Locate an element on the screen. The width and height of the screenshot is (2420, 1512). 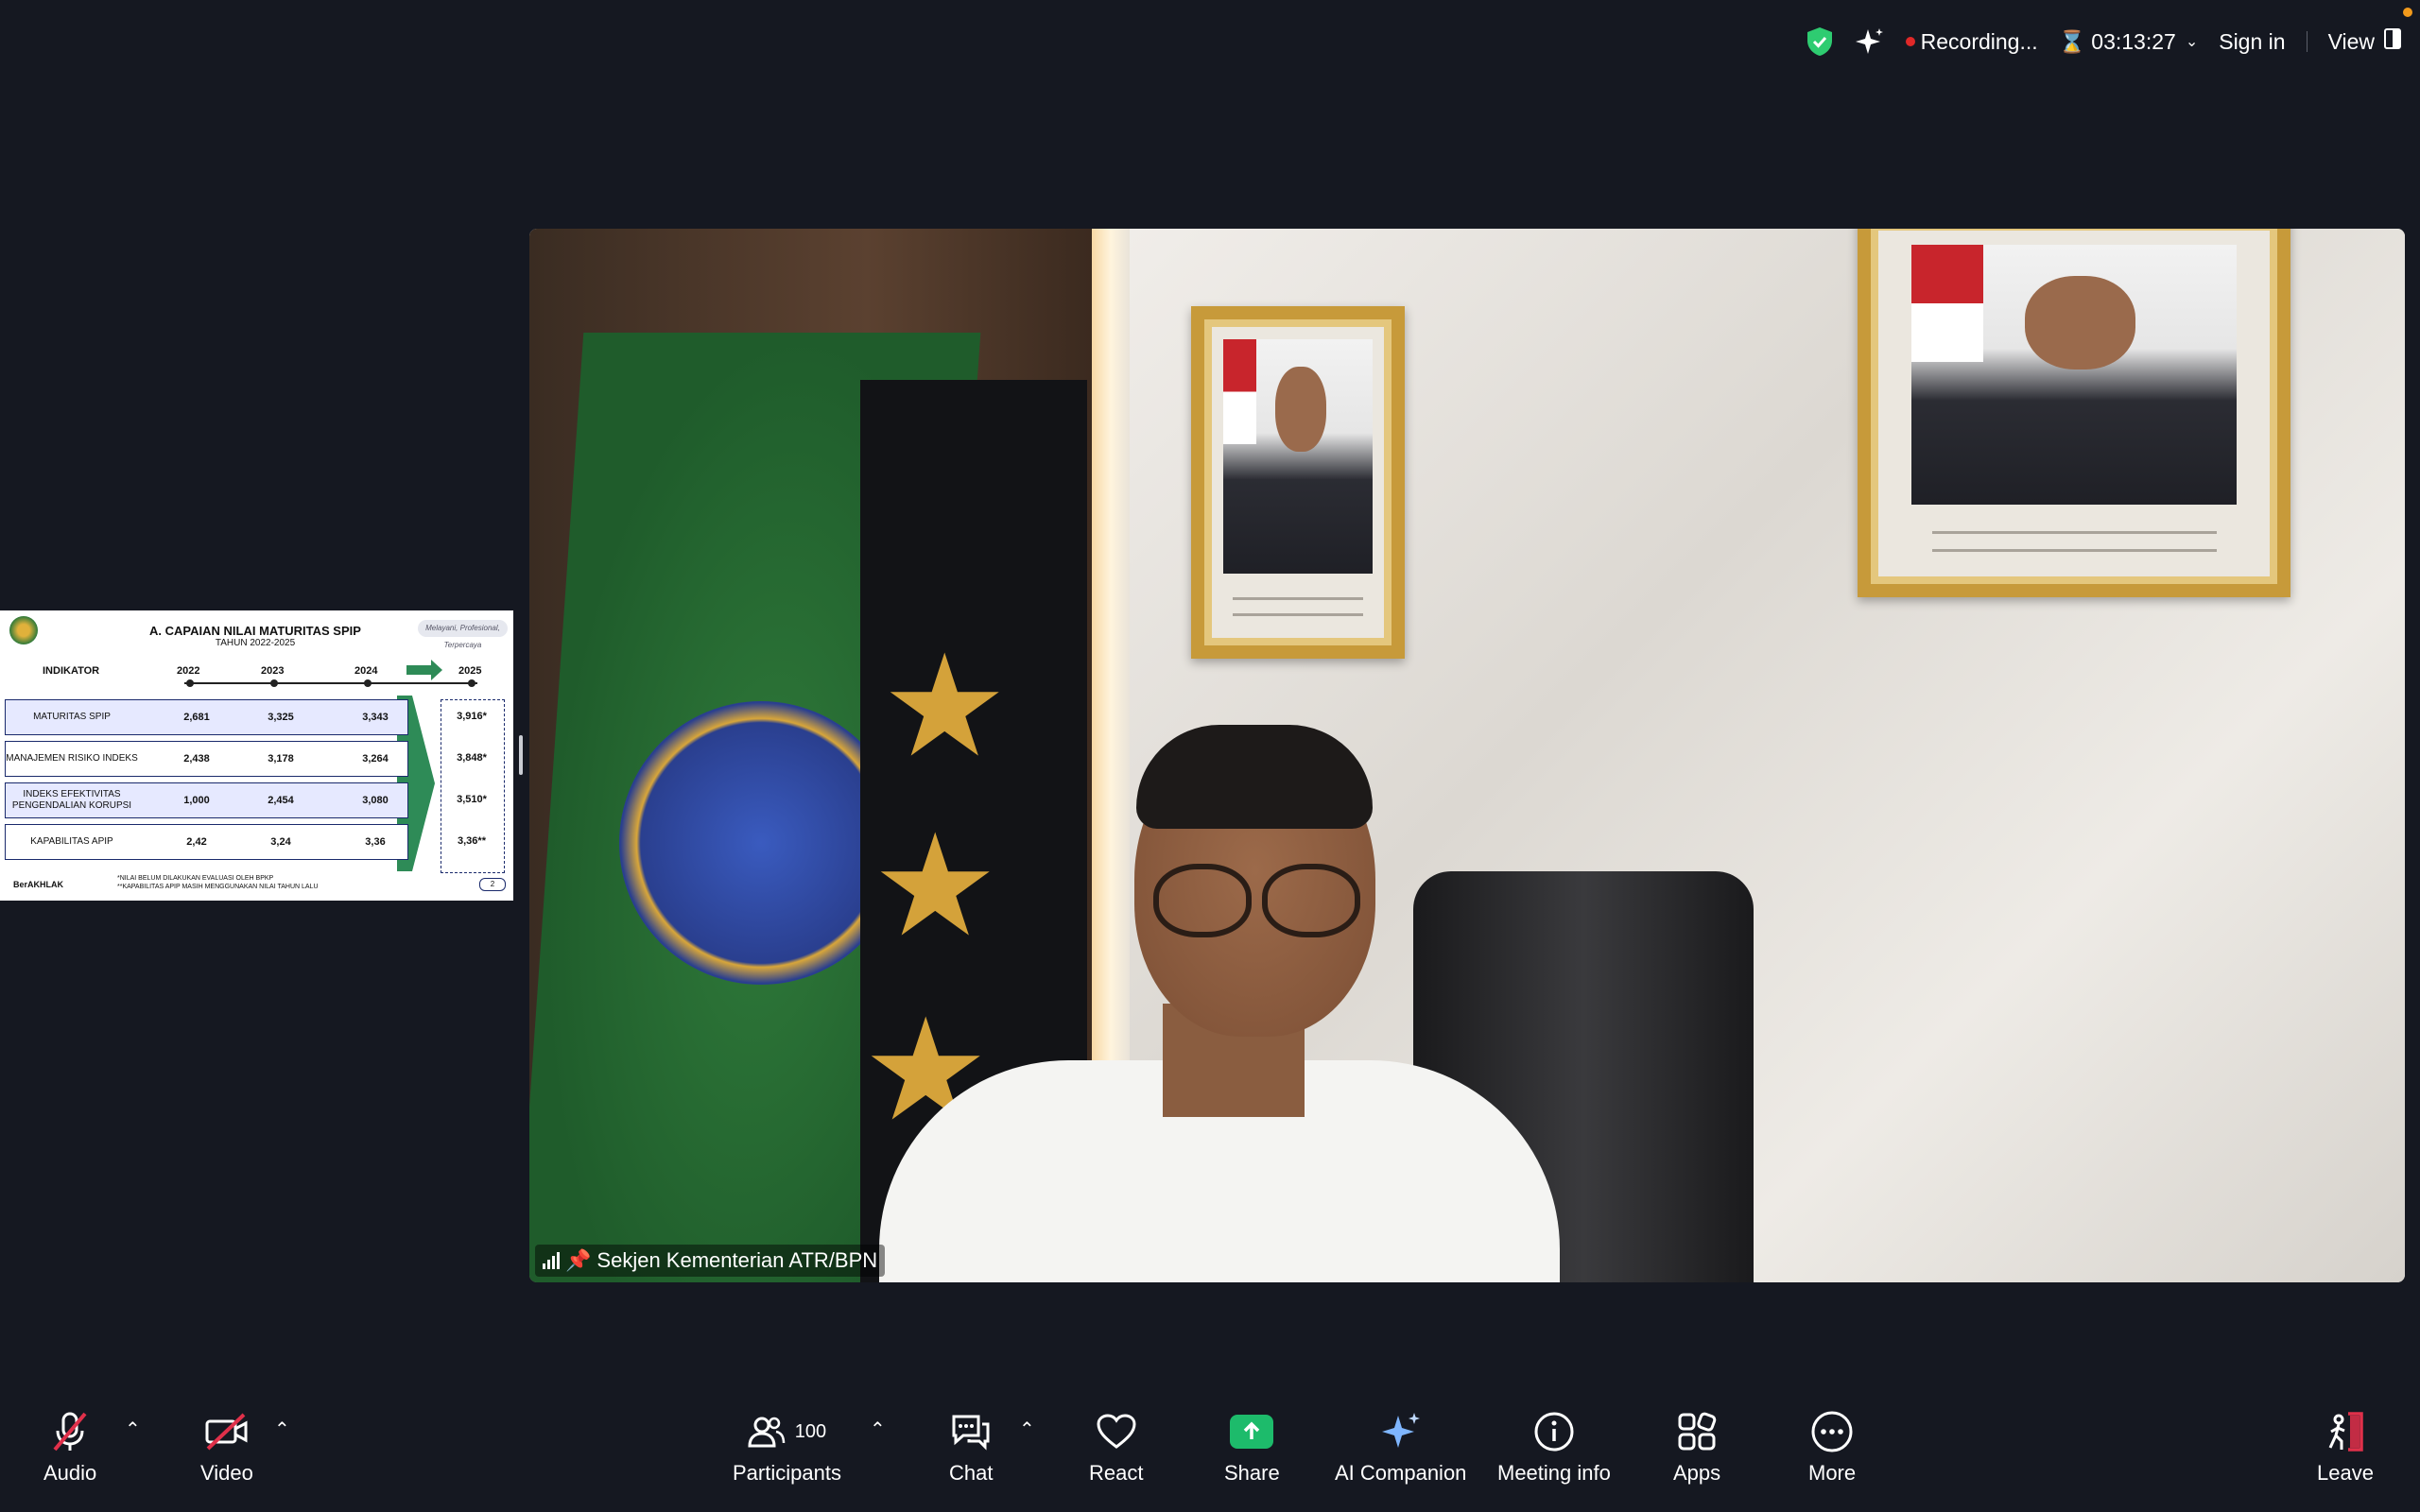
leave-button: Leave is located at coordinates (2345, 1444).